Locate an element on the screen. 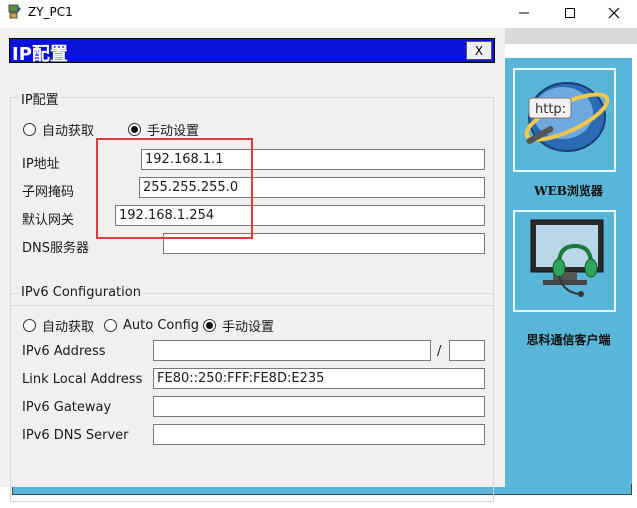 This screenshot has height=508, width=637. link-local-label: Link Local Address is located at coordinates (82, 379).